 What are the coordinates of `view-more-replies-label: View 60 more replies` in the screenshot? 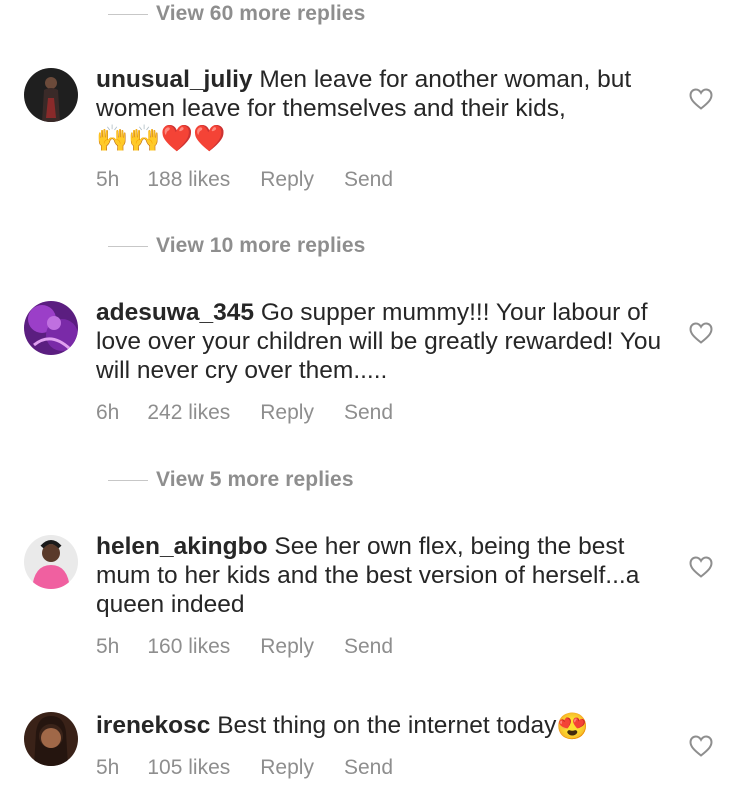 It's located at (260, 14).